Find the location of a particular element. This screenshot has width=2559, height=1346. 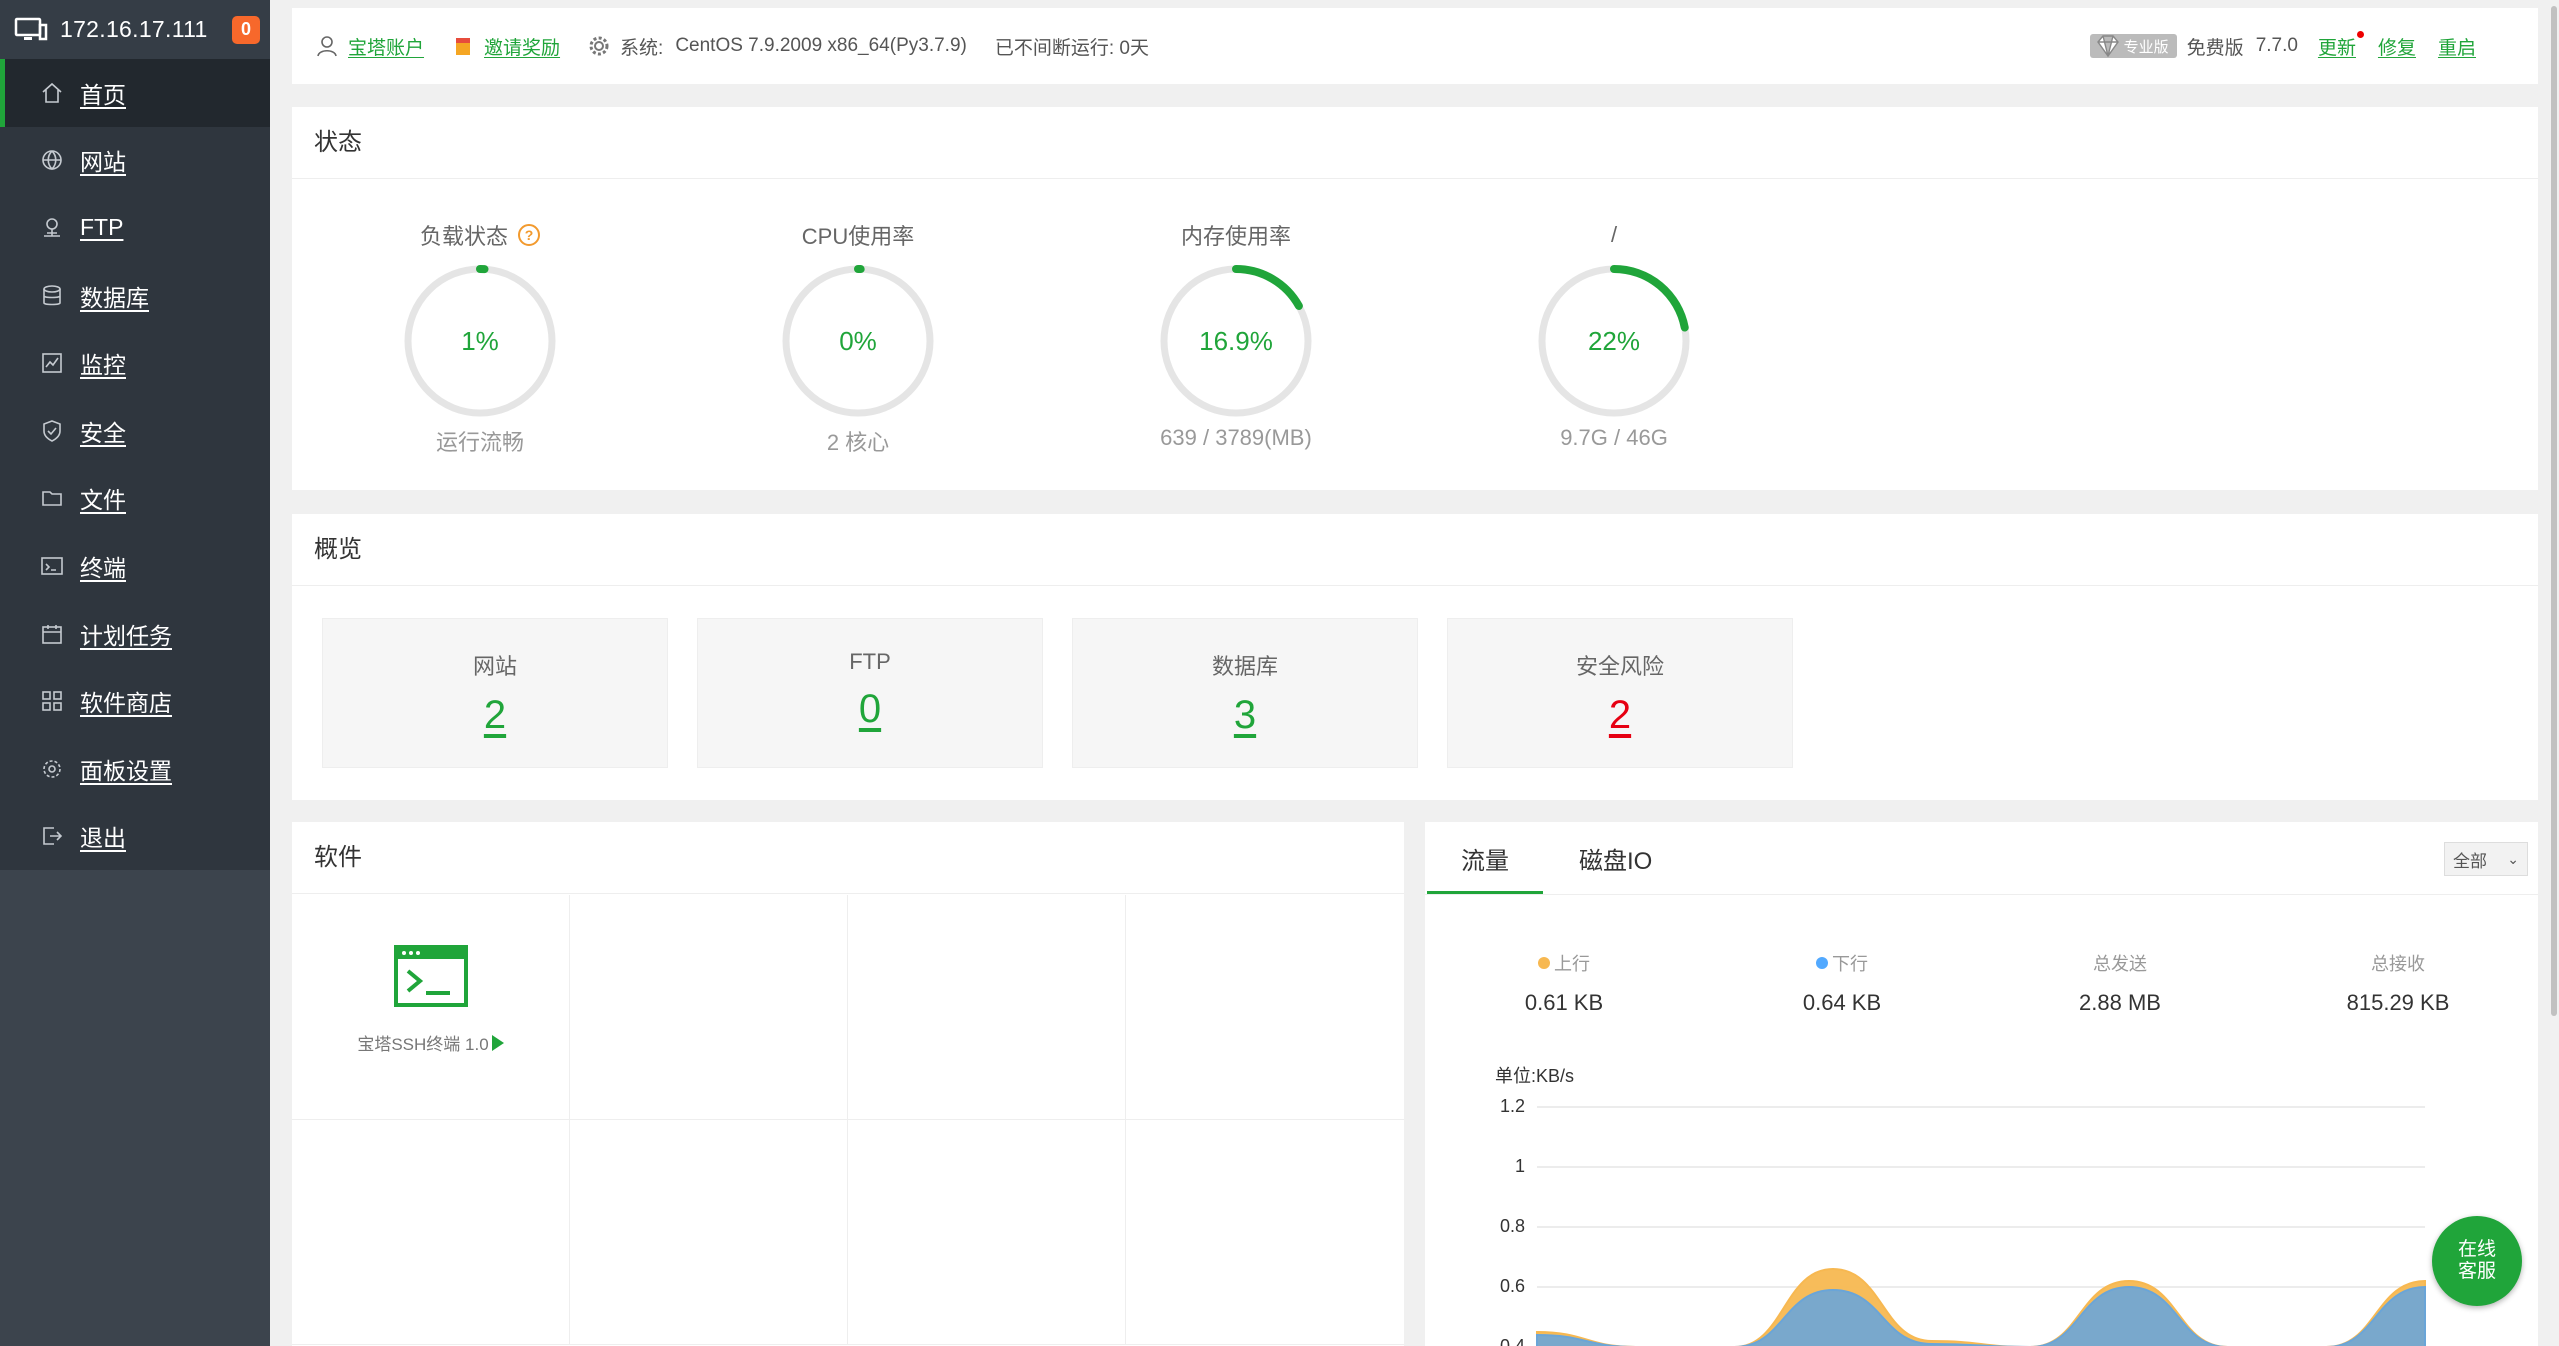

overview-box-security-risk: 安全风险 2 is located at coordinates (1620, 693).